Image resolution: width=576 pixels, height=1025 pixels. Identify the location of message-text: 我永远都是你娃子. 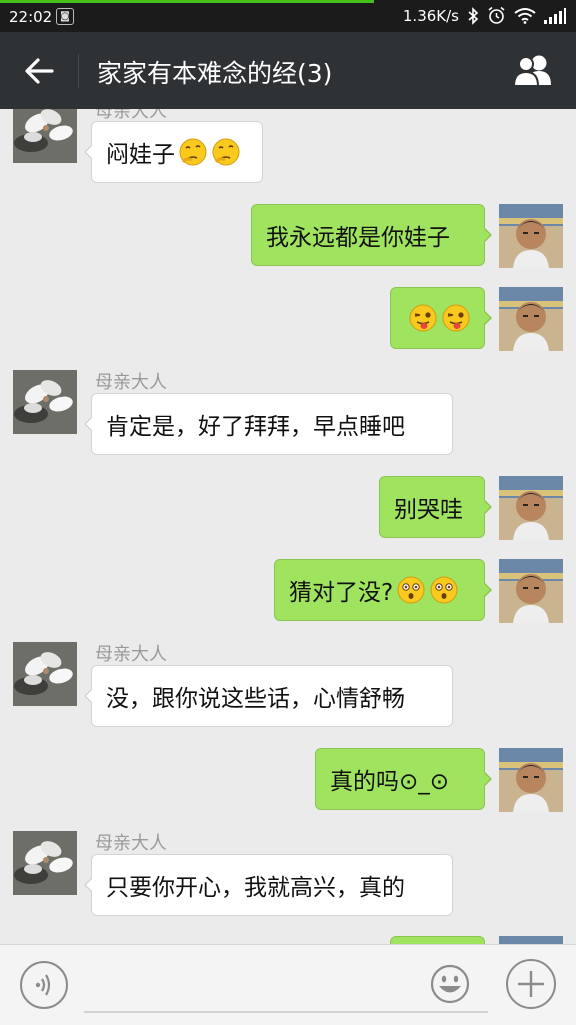
(358, 238).